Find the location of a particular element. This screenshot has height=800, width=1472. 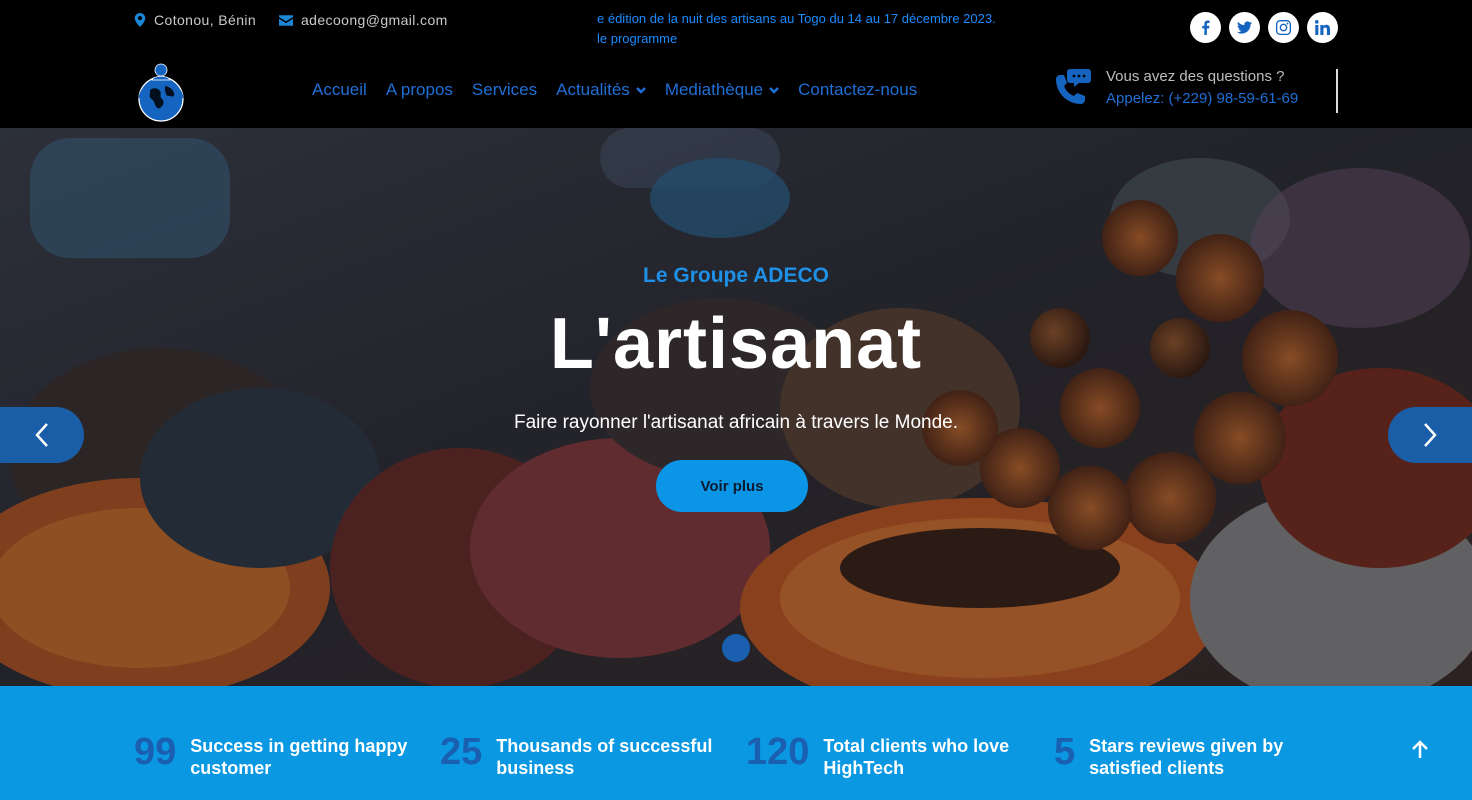

email-info: adecoong@gmail.com is located at coordinates (363, 20).